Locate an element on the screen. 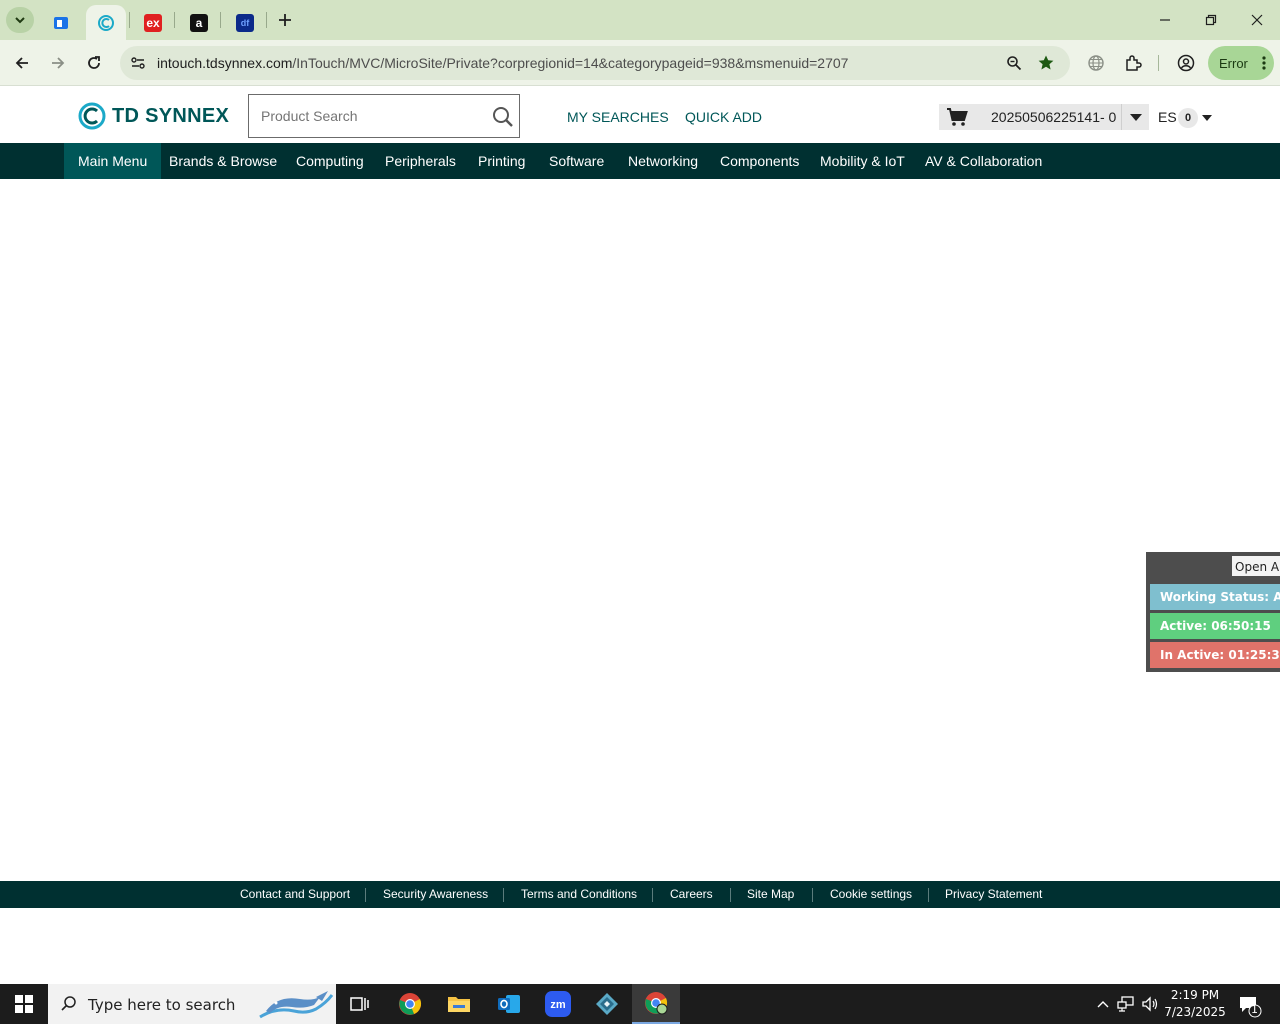 Image resolution: width=1280 pixels, height=1024 pixels. browser-tab-ex: ex is located at coordinates (153, 22).